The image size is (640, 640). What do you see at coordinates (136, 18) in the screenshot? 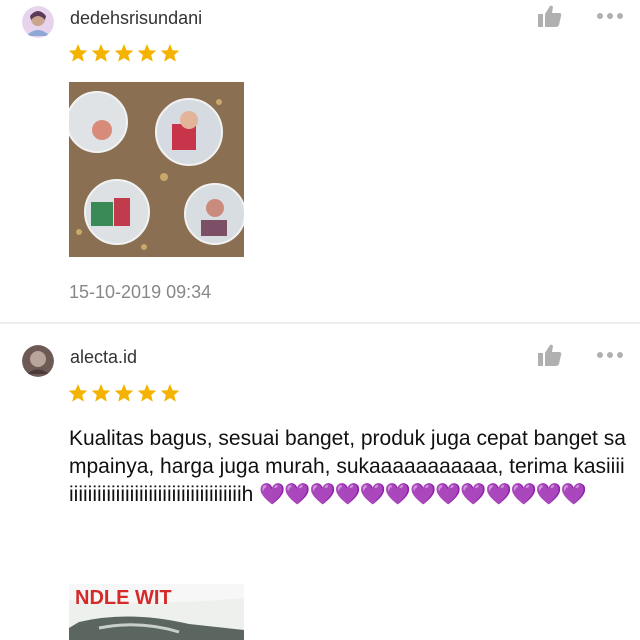
I see `reviewer-username: dedehsrisundani` at bounding box center [136, 18].